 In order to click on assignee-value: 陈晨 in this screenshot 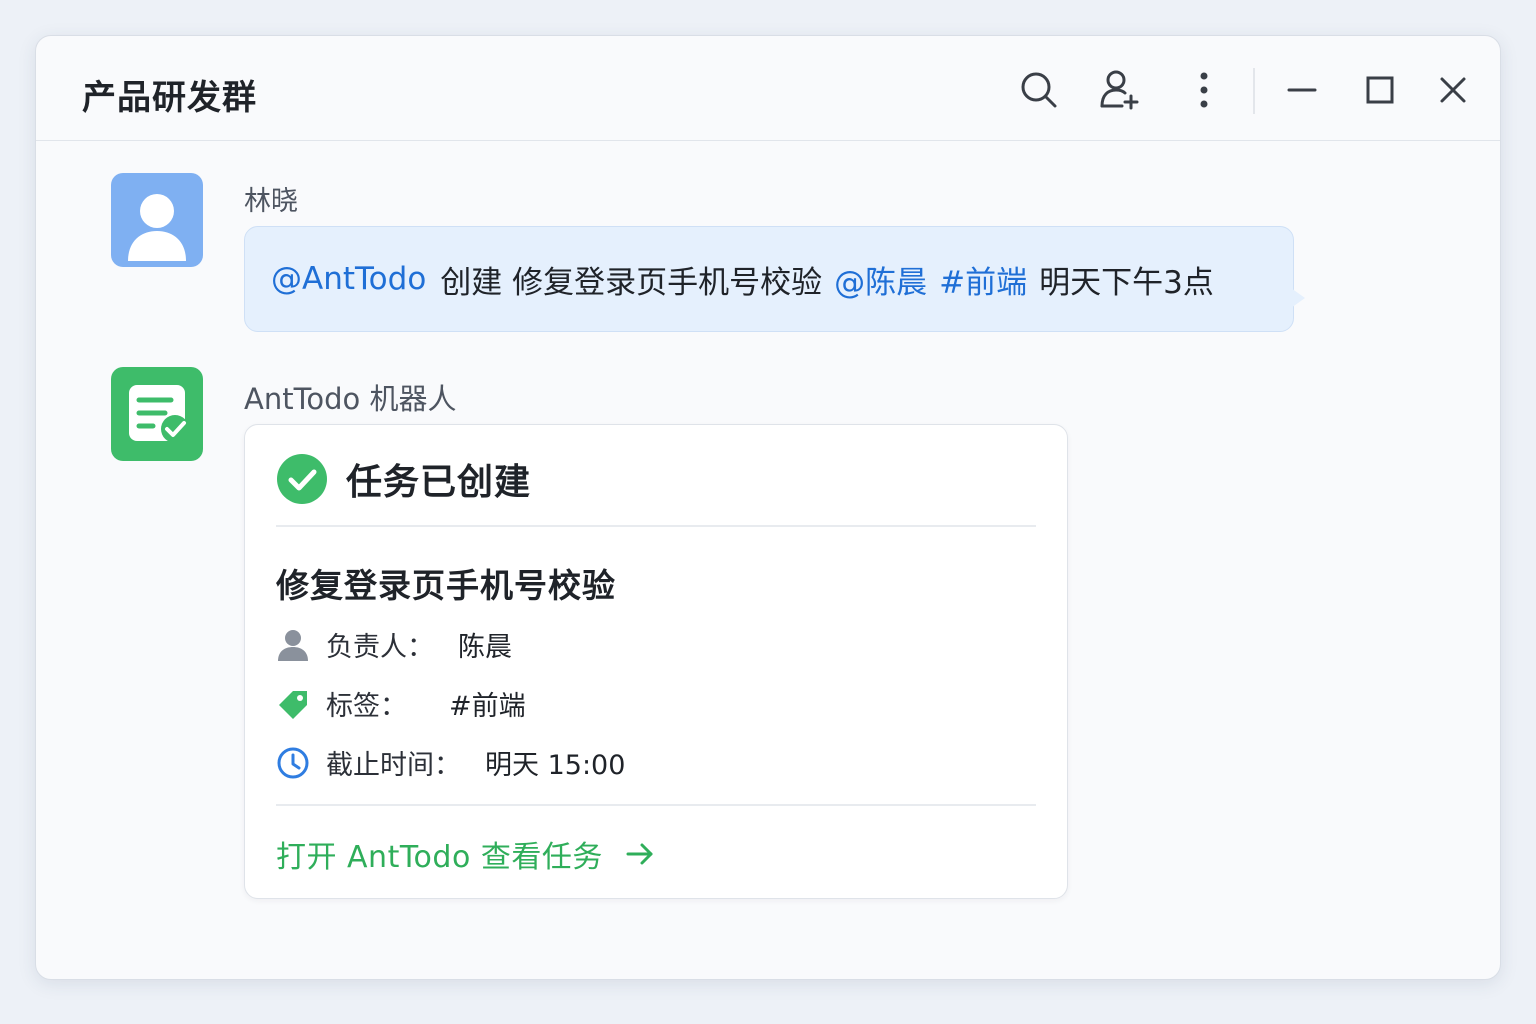, I will do `click(485, 647)`.